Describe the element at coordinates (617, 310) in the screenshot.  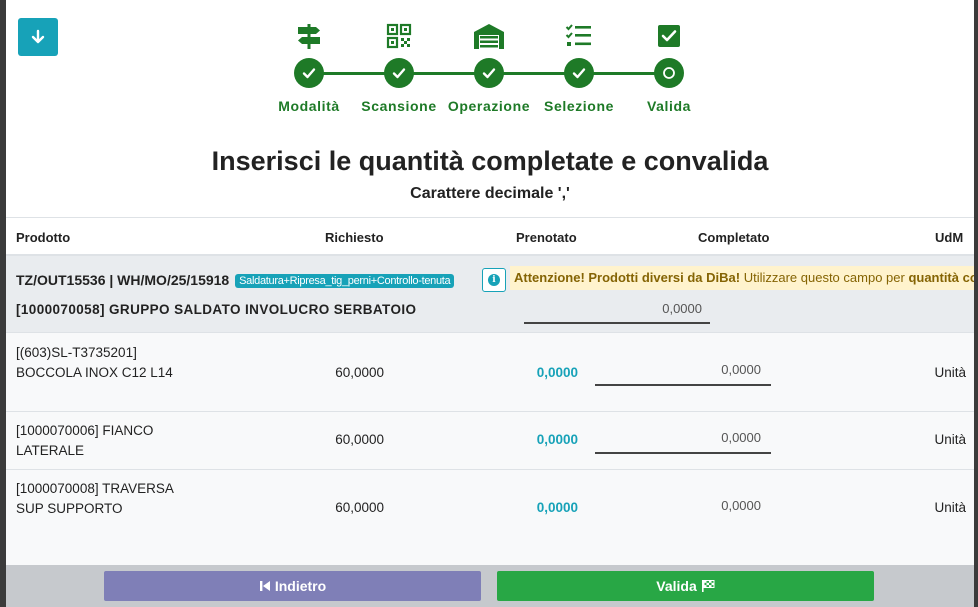
I see `group-quantity-input: 0,0000` at that location.